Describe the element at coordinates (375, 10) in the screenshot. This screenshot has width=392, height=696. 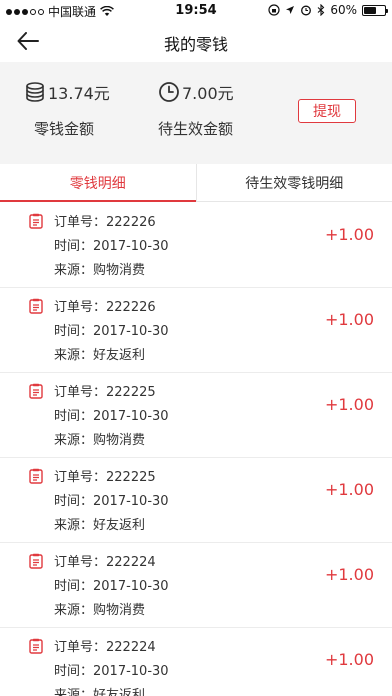
I see `battery-icon` at that location.